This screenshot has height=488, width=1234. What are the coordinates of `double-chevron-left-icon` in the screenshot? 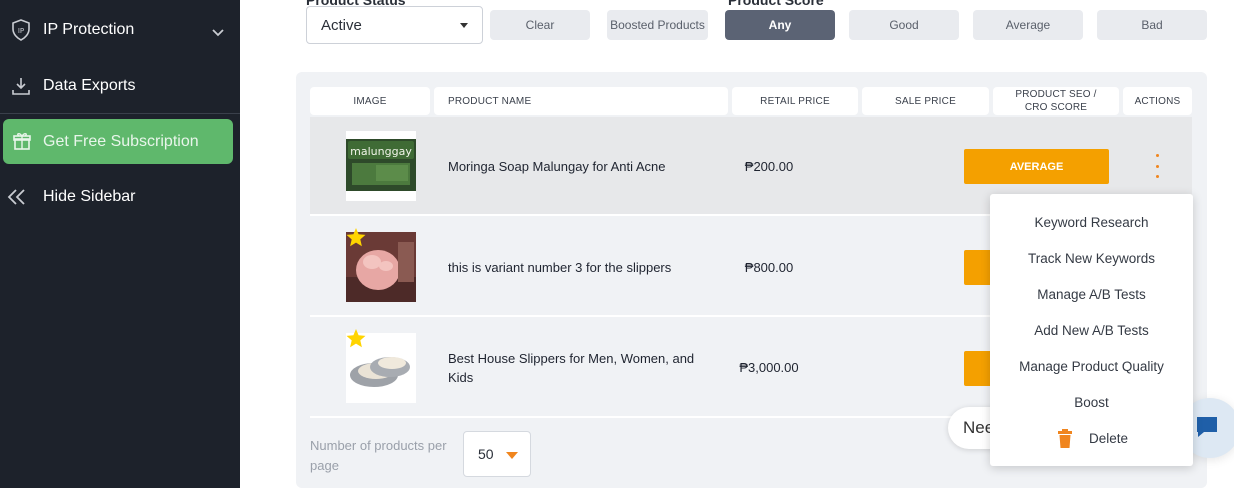 It's located at (17, 197).